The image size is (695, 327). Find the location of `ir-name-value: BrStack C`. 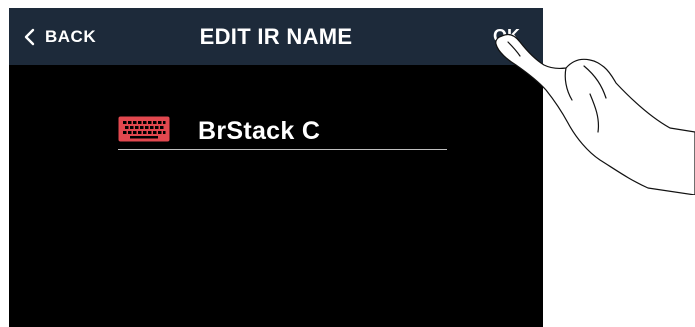

ir-name-value: BrStack C is located at coordinates (259, 131).